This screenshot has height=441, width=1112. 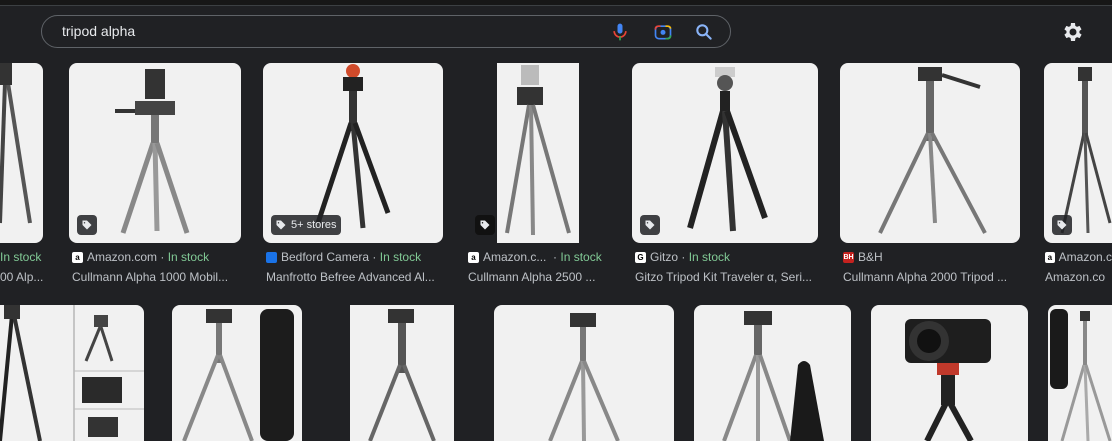 I want to click on search-input, so click(x=322, y=31).